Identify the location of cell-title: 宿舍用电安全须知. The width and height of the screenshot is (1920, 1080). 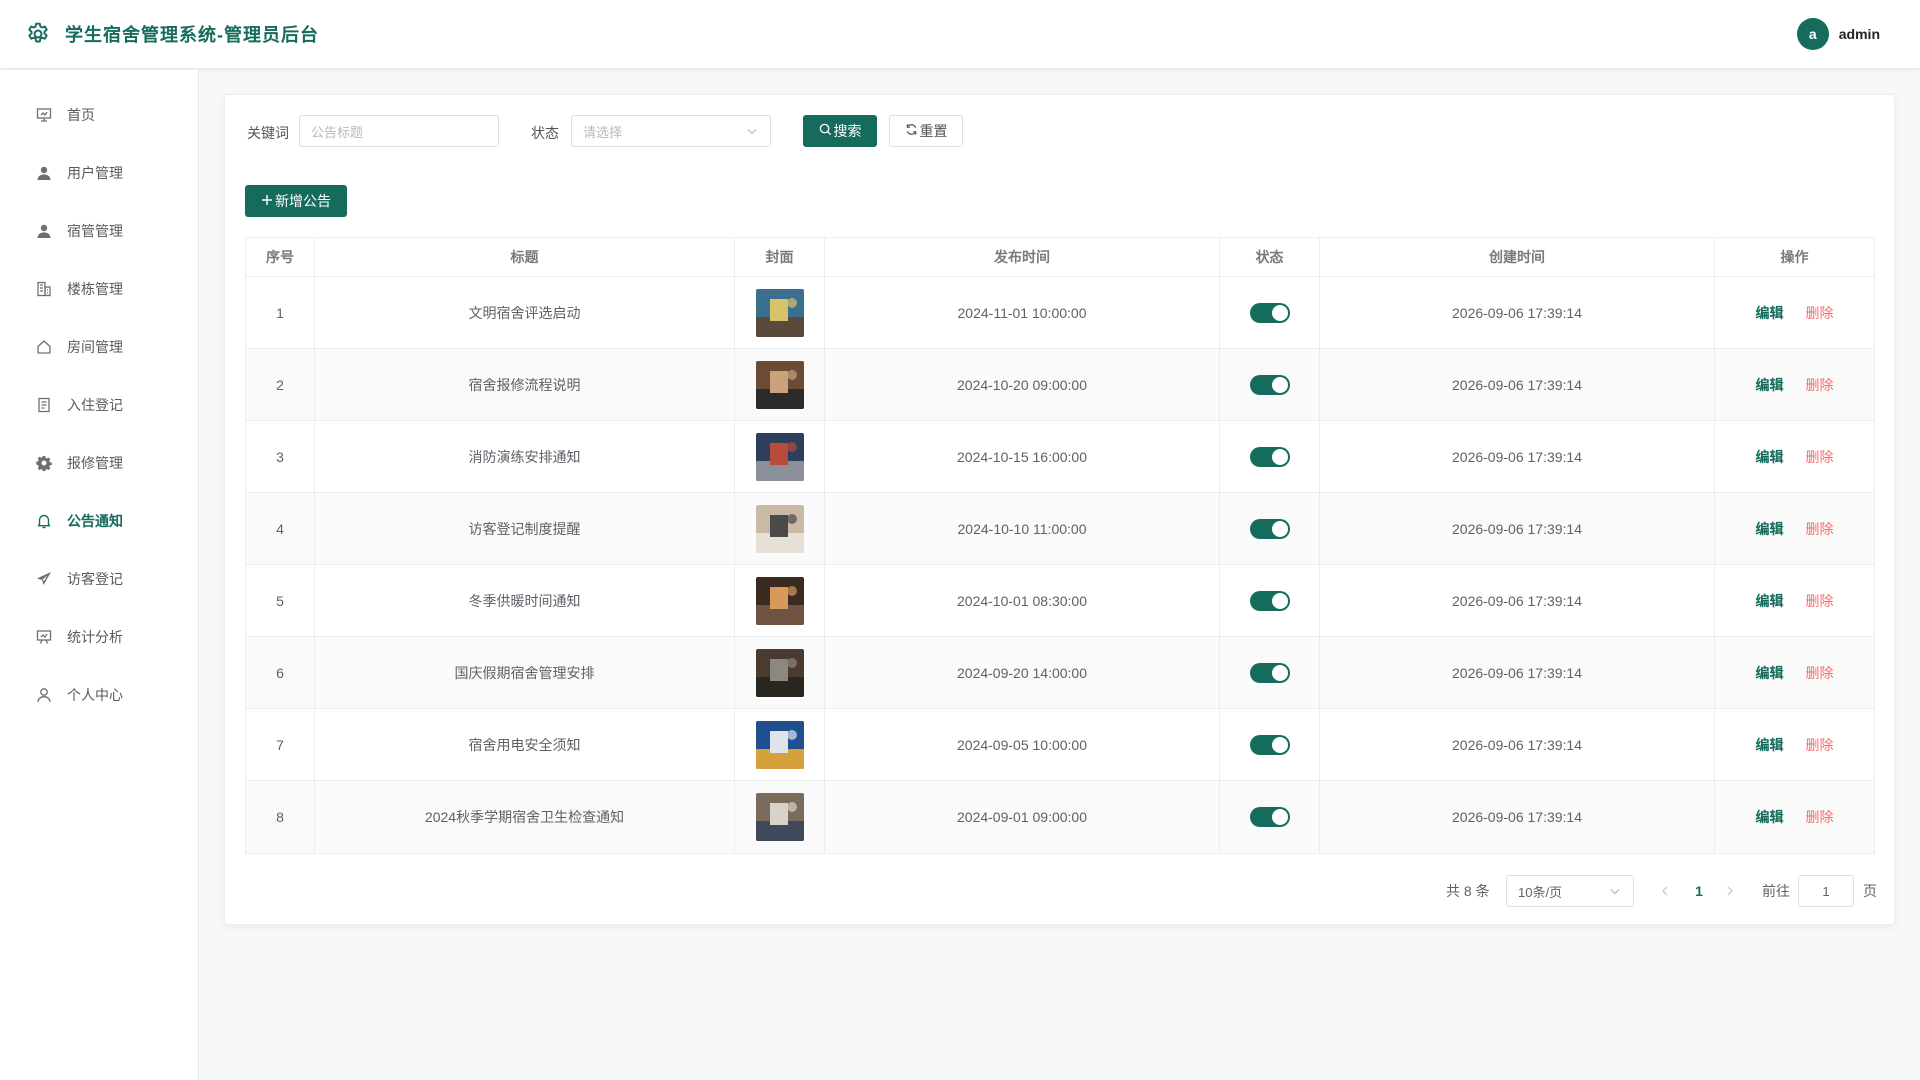
(525, 744).